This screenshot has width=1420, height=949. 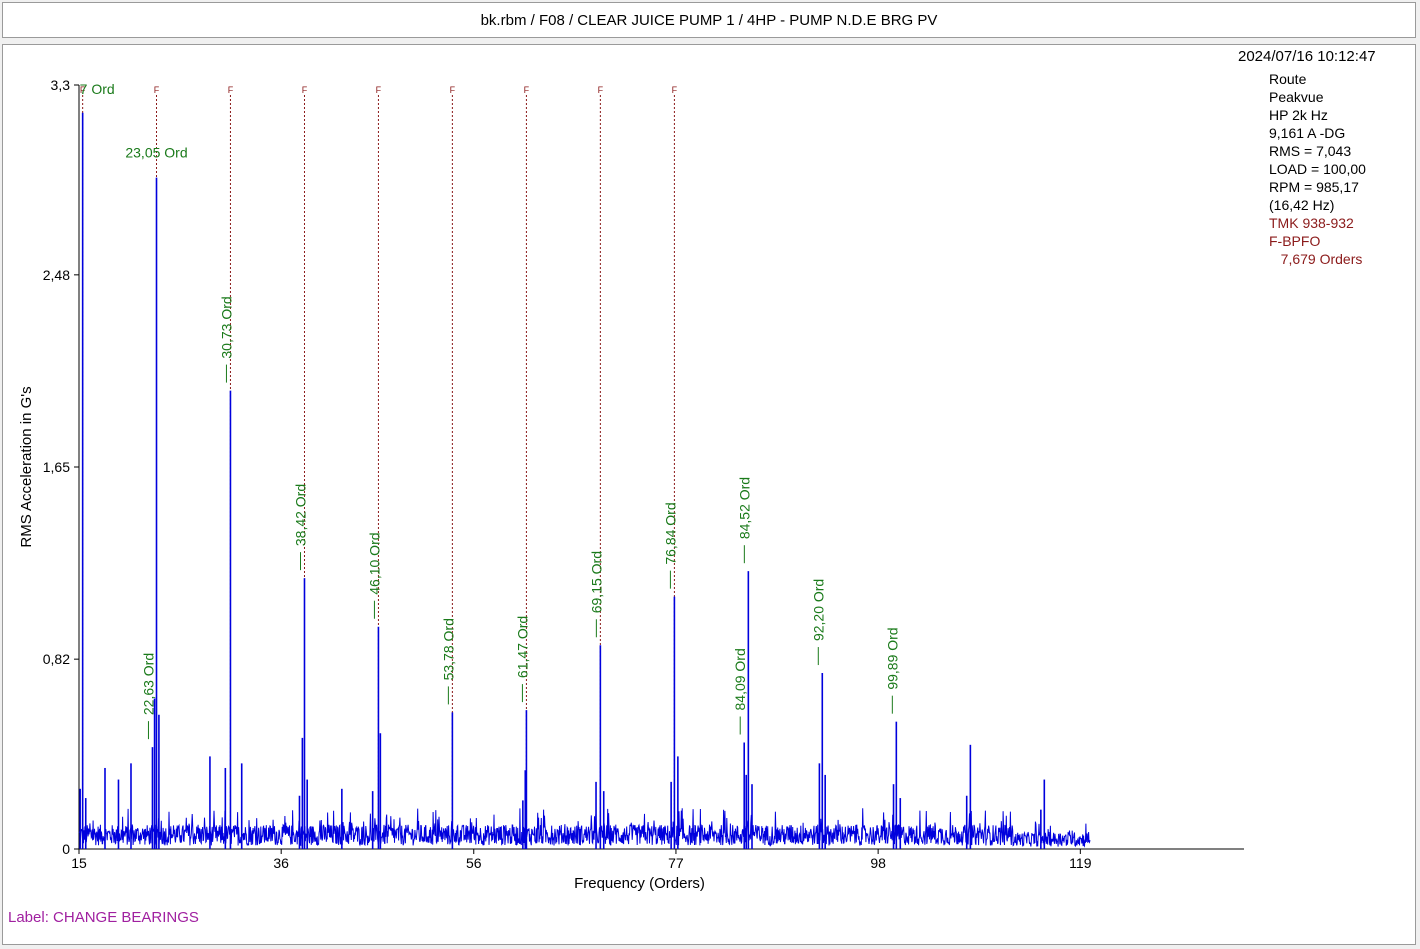 What do you see at coordinates (1295, 241) in the screenshot?
I see `fault-info-line: F-BPFO` at bounding box center [1295, 241].